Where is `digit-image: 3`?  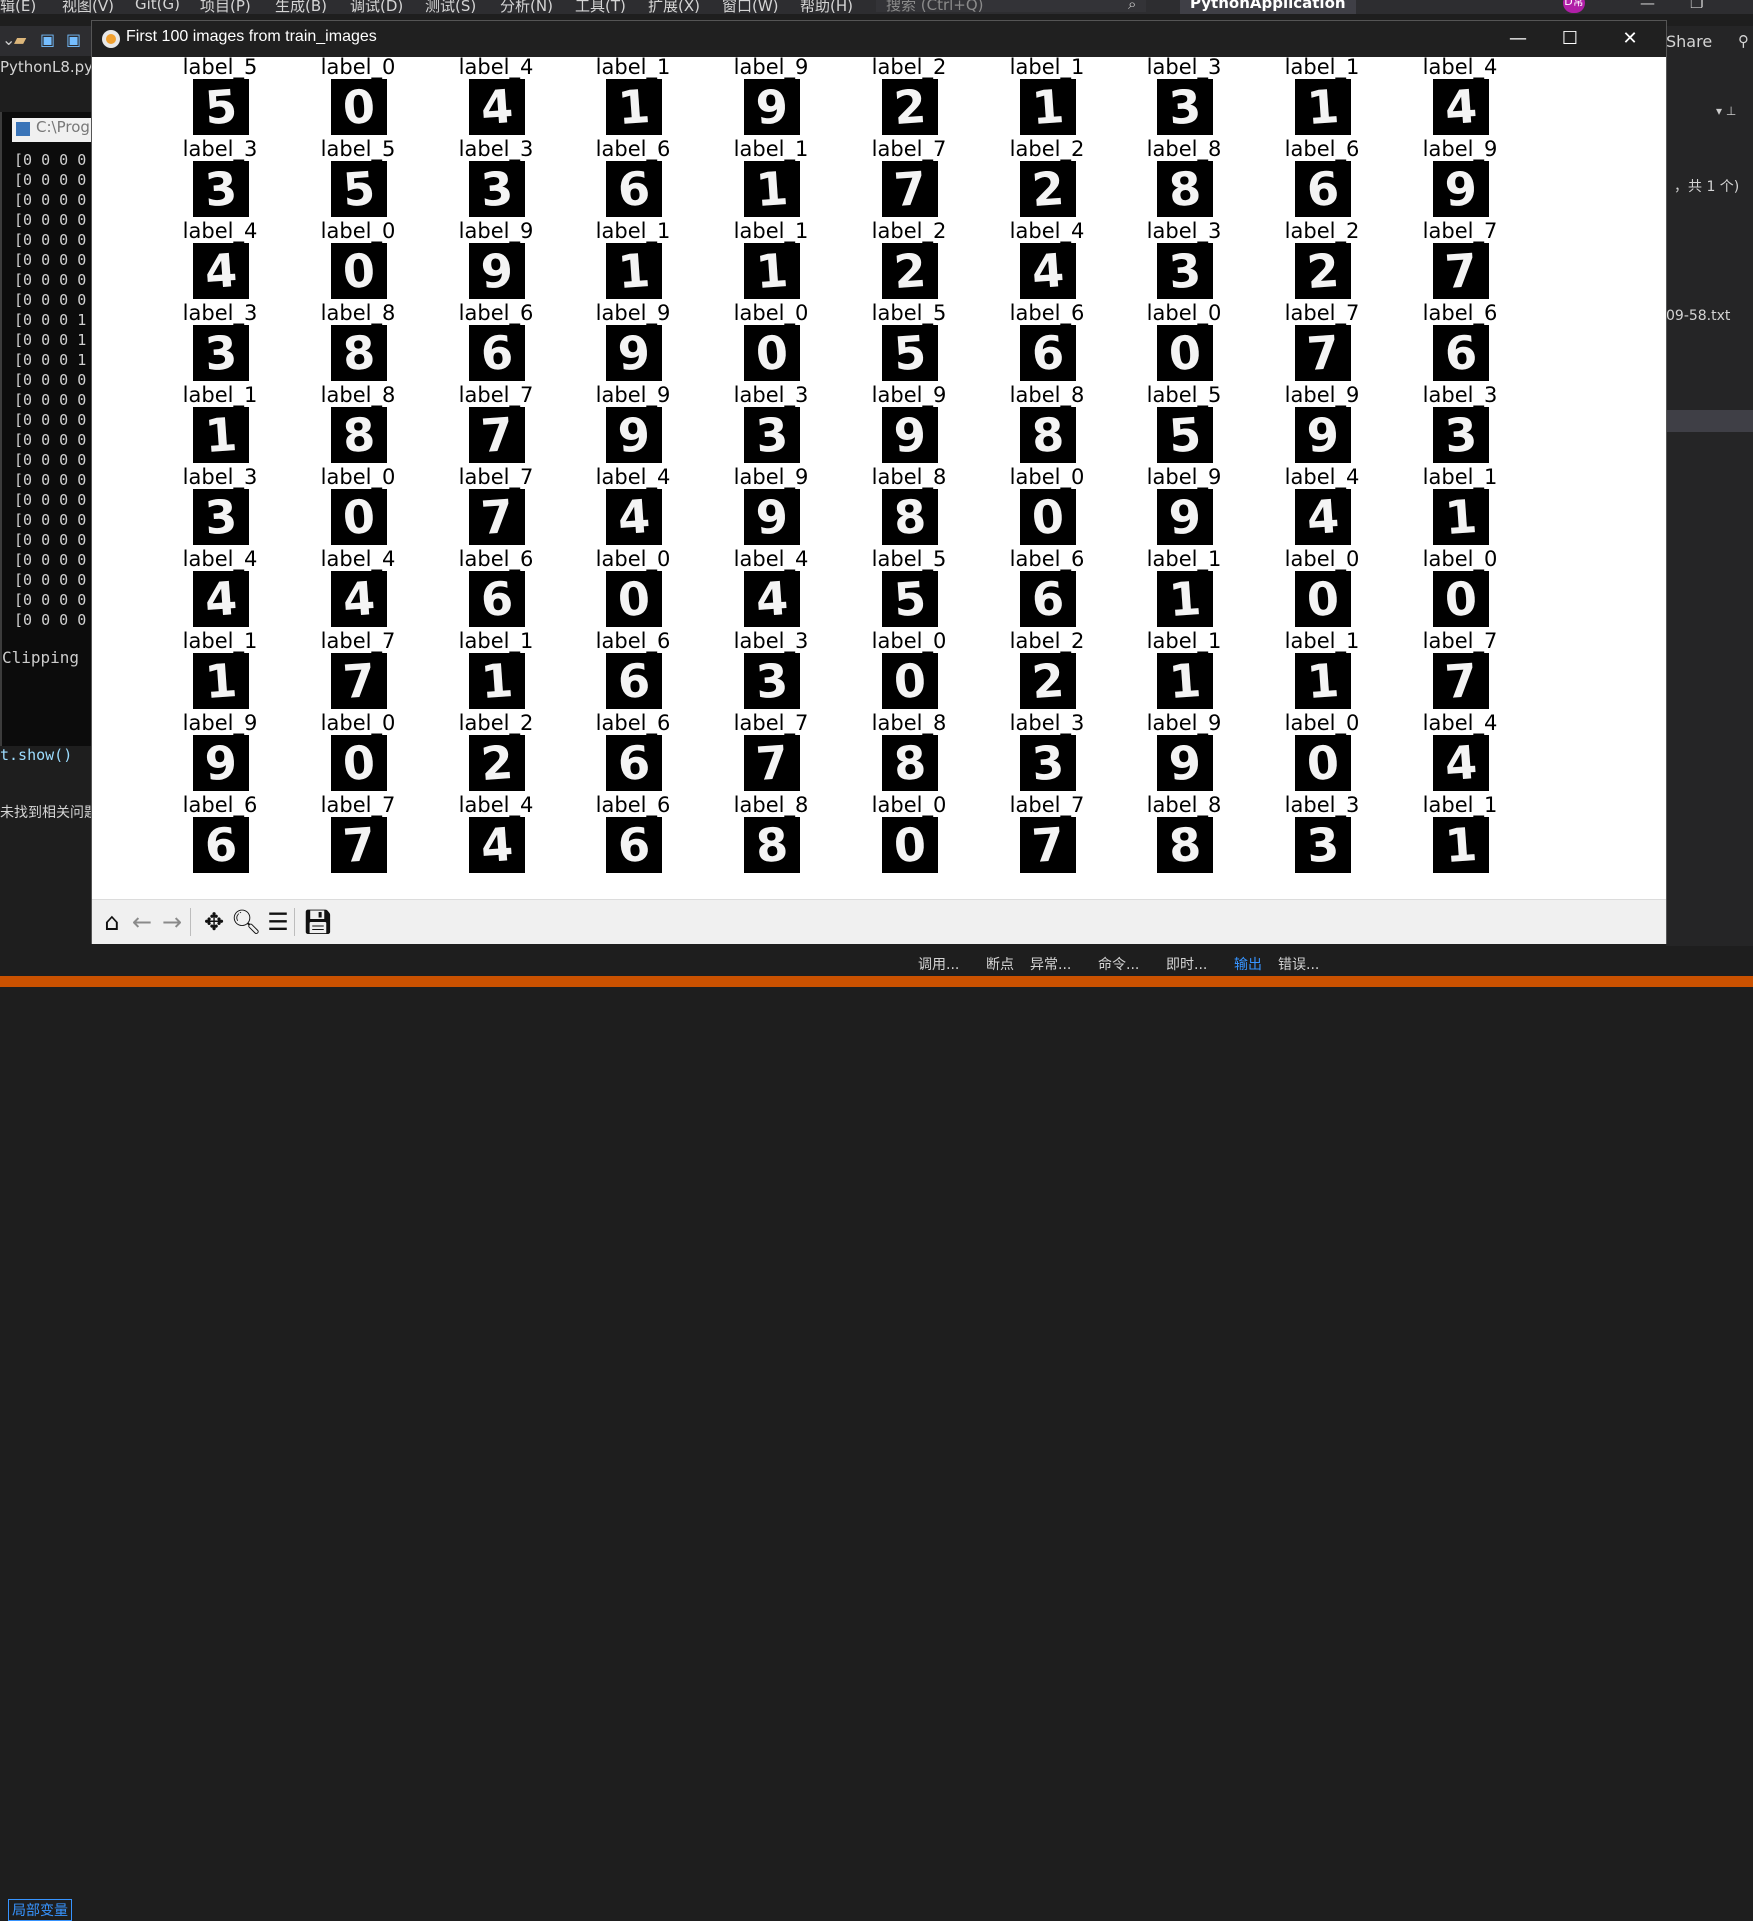 digit-image: 3 is located at coordinates (1185, 271).